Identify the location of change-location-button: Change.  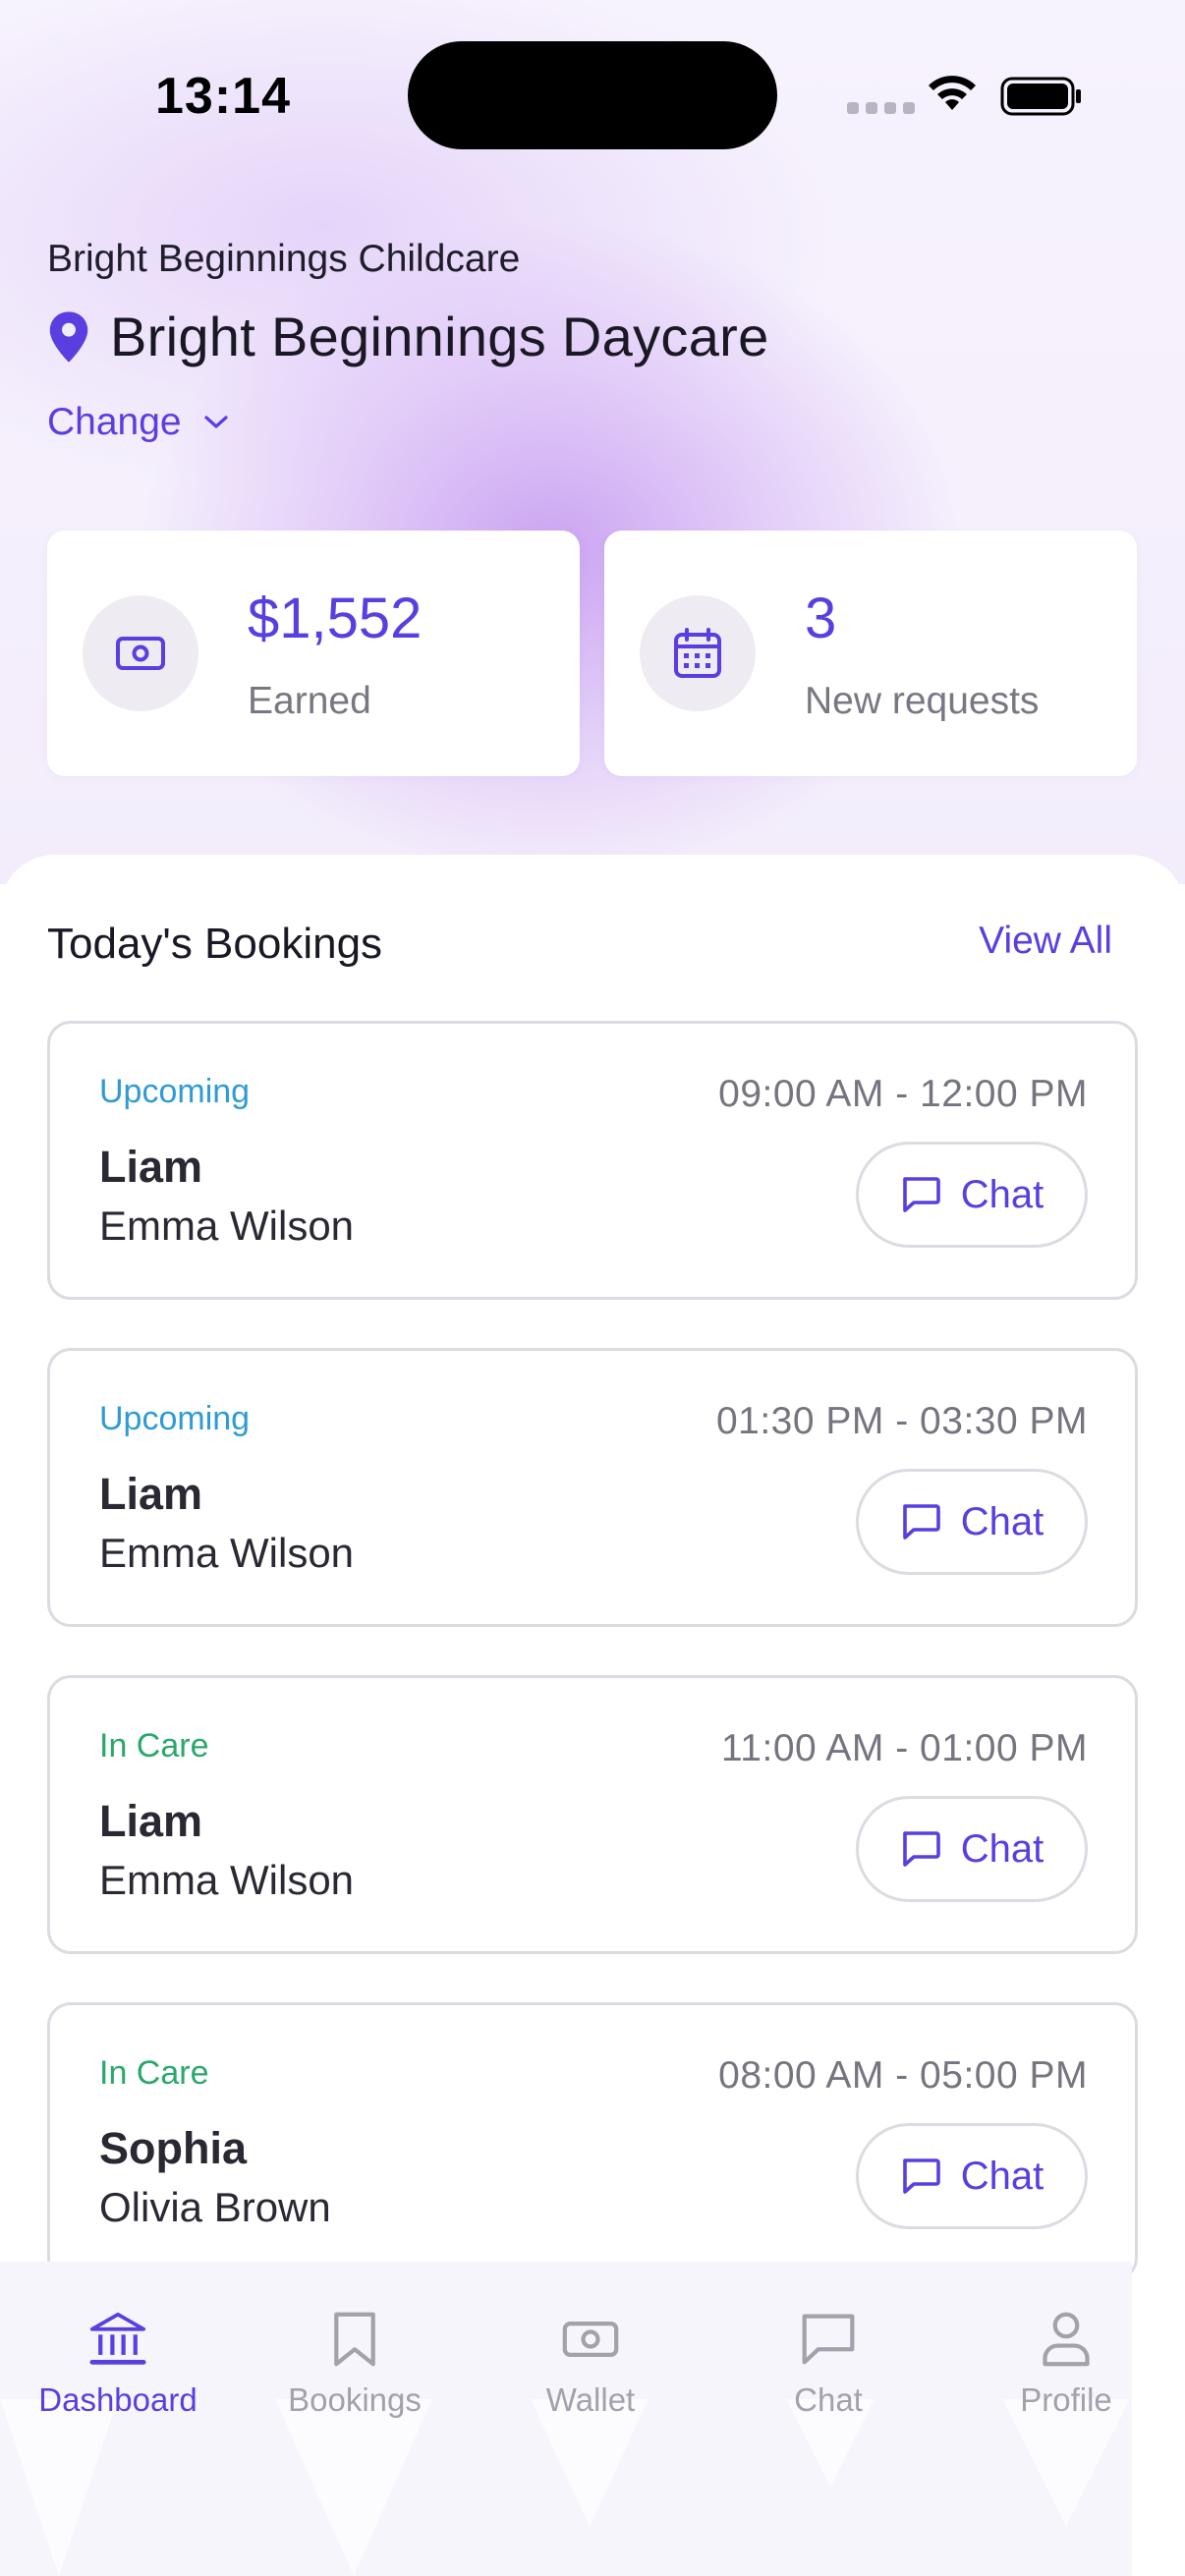
(138, 422).